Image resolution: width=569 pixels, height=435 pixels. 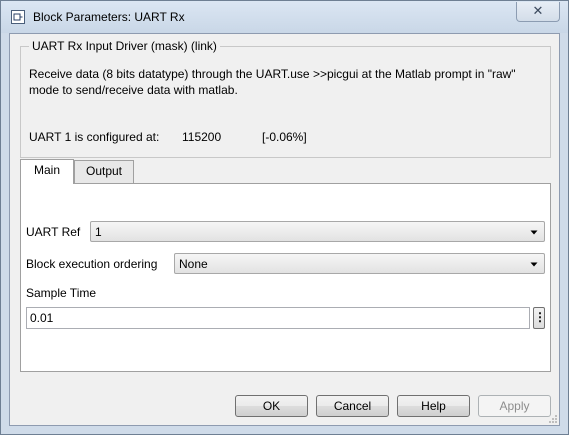 What do you see at coordinates (359, 263) in the screenshot?
I see `execution-ordering-select: None` at bounding box center [359, 263].